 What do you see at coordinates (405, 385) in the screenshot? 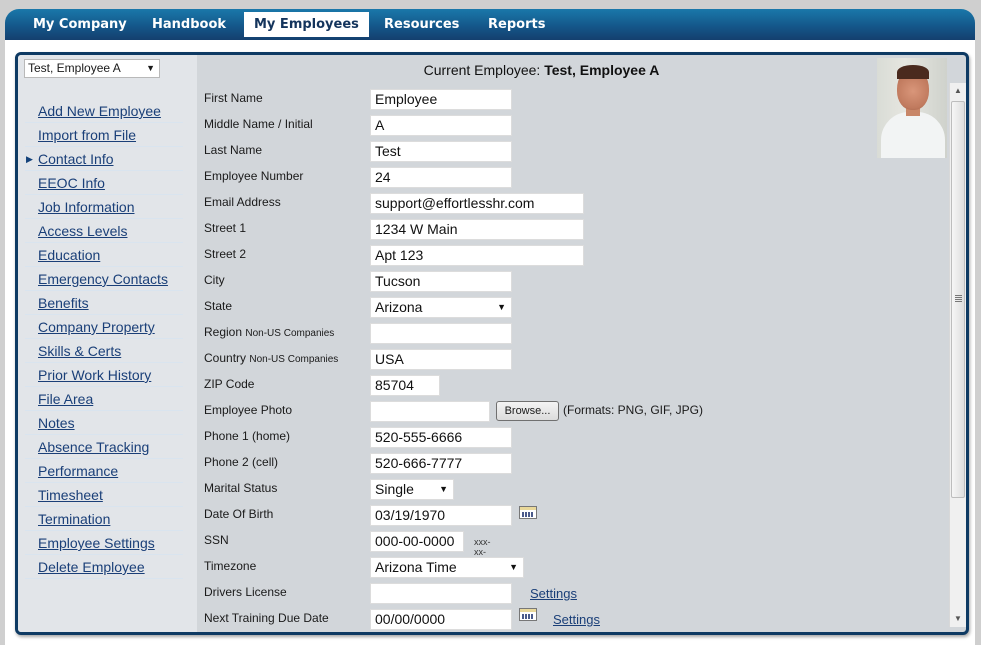
I see `zip-input: 85704` at bounding box center [405, 385].